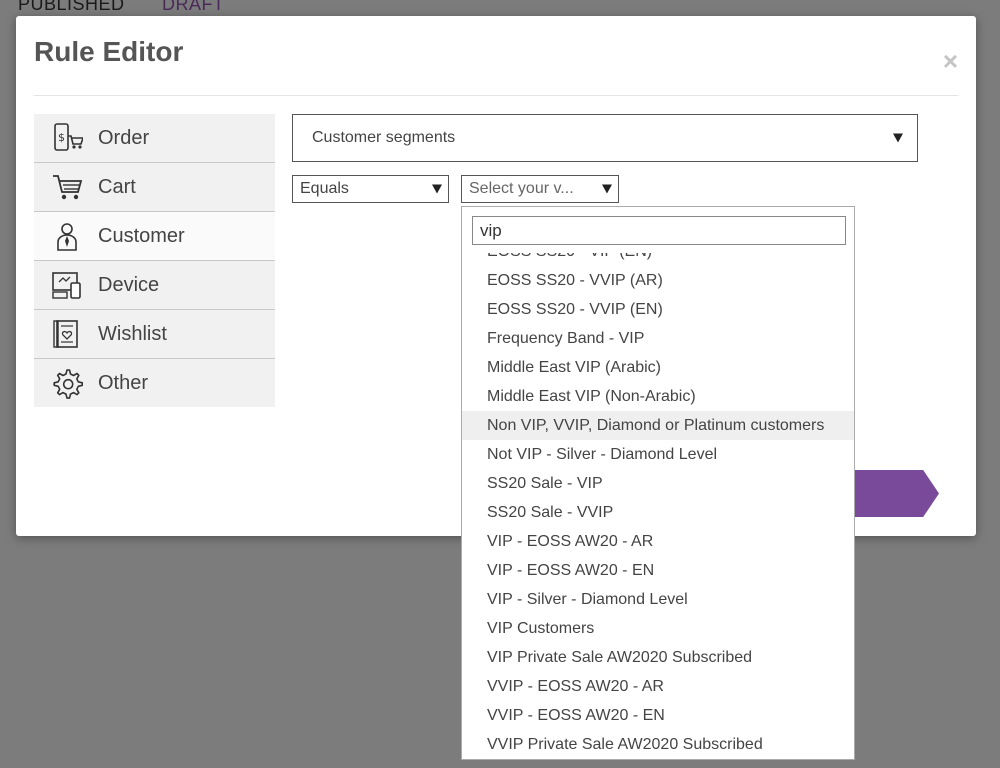  Describe the element at coordinates (658, 367) in the screenshot. I see `dropdown-option: Middle East VIP (Arabic)` at that location.